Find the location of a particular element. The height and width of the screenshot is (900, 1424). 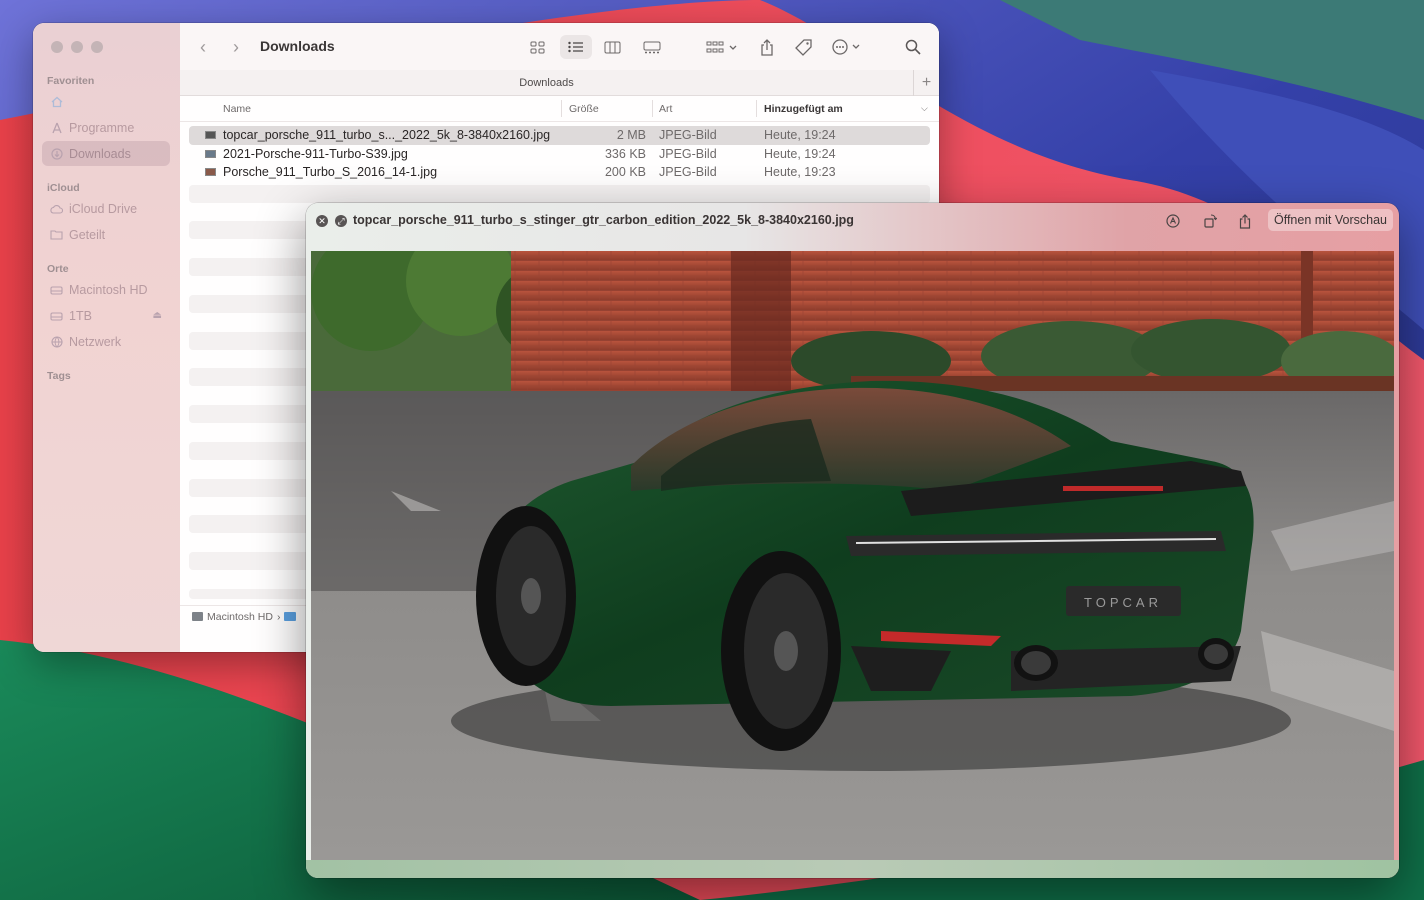

zoom-window-button is located at coordinates (97, 47).